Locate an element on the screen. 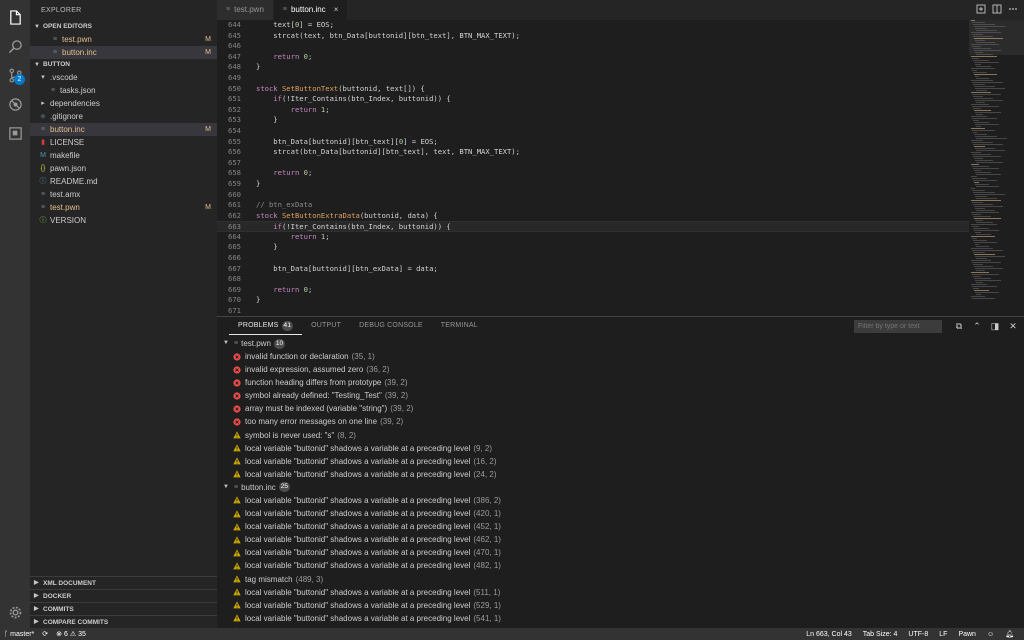  bell-icon: 🔔︎ is located at coordinates (1009, 634).